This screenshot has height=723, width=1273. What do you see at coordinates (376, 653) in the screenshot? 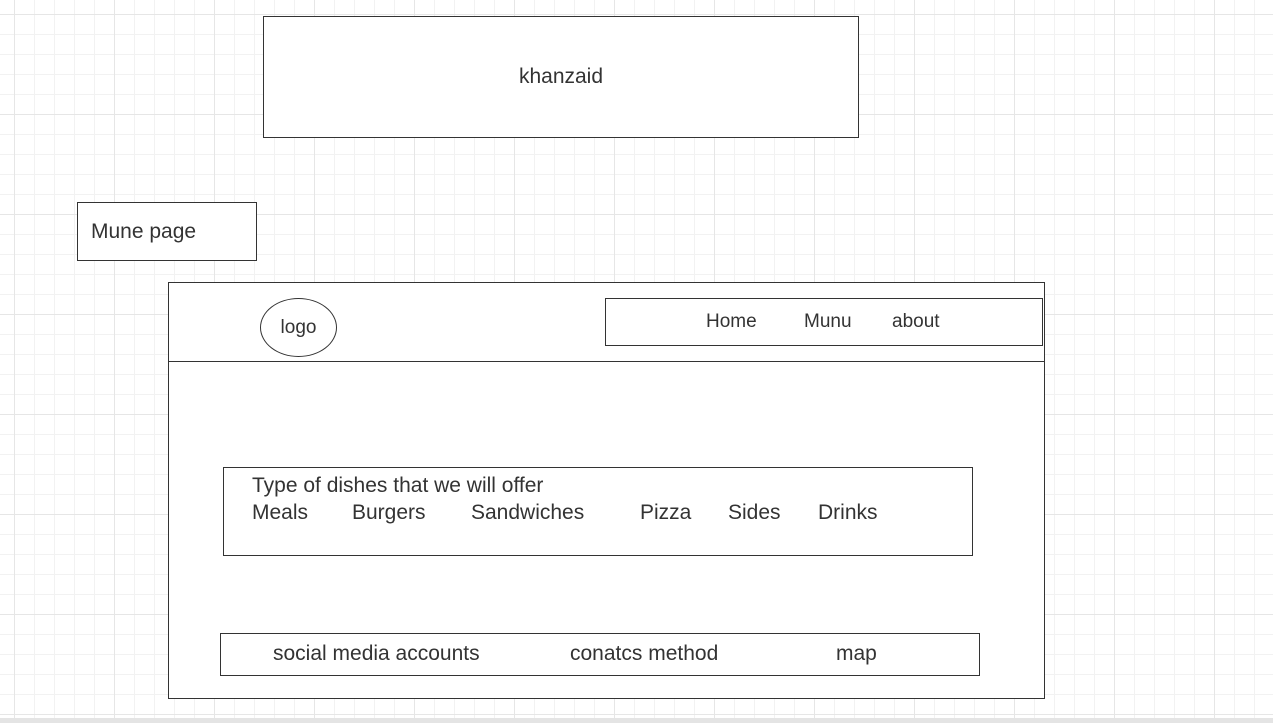
I see `footer-item-social: social media accounts` at bounding box center [376, 653].